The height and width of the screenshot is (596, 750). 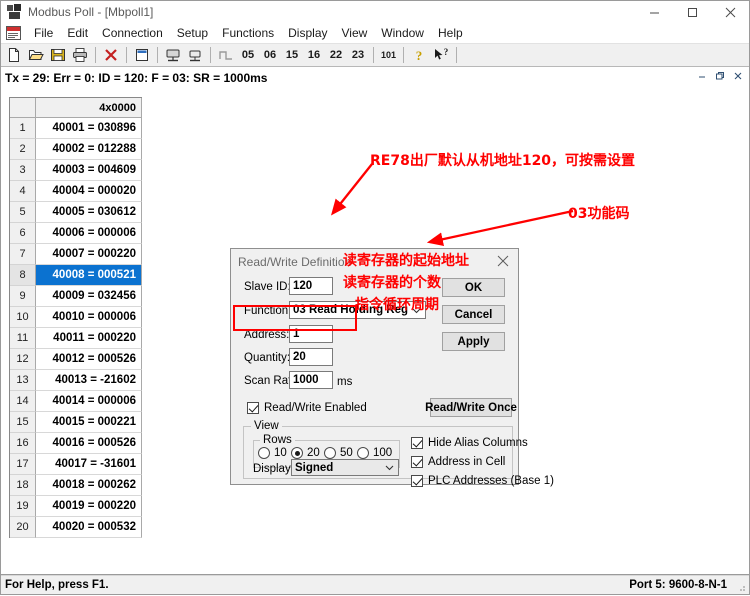 I want to click on menu-item-display: Display, so click(x=307, y=33).